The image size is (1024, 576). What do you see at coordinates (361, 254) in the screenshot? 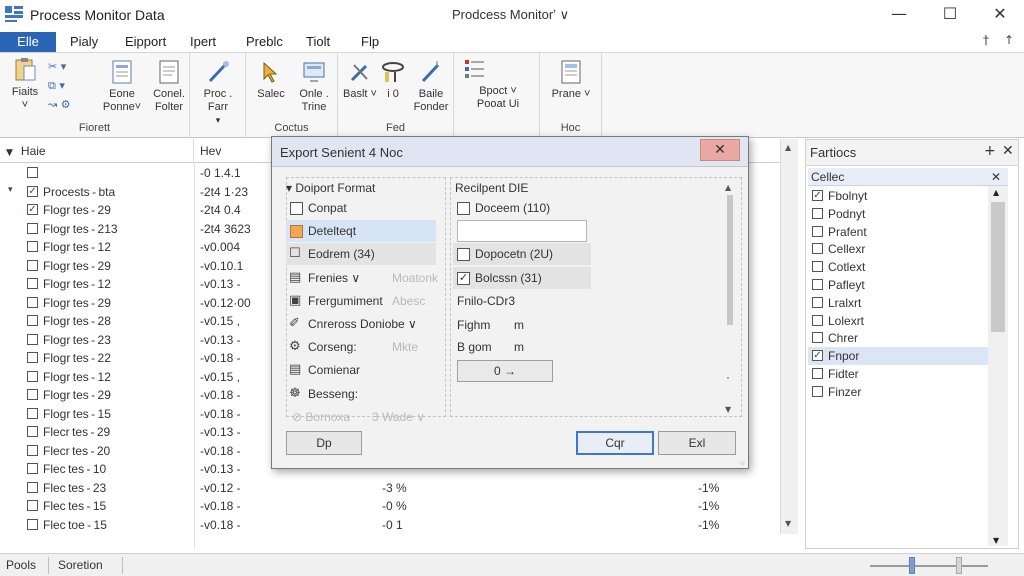
I see `format-option: ☐ Eodrem (34)` at bounding box center [361, 254].